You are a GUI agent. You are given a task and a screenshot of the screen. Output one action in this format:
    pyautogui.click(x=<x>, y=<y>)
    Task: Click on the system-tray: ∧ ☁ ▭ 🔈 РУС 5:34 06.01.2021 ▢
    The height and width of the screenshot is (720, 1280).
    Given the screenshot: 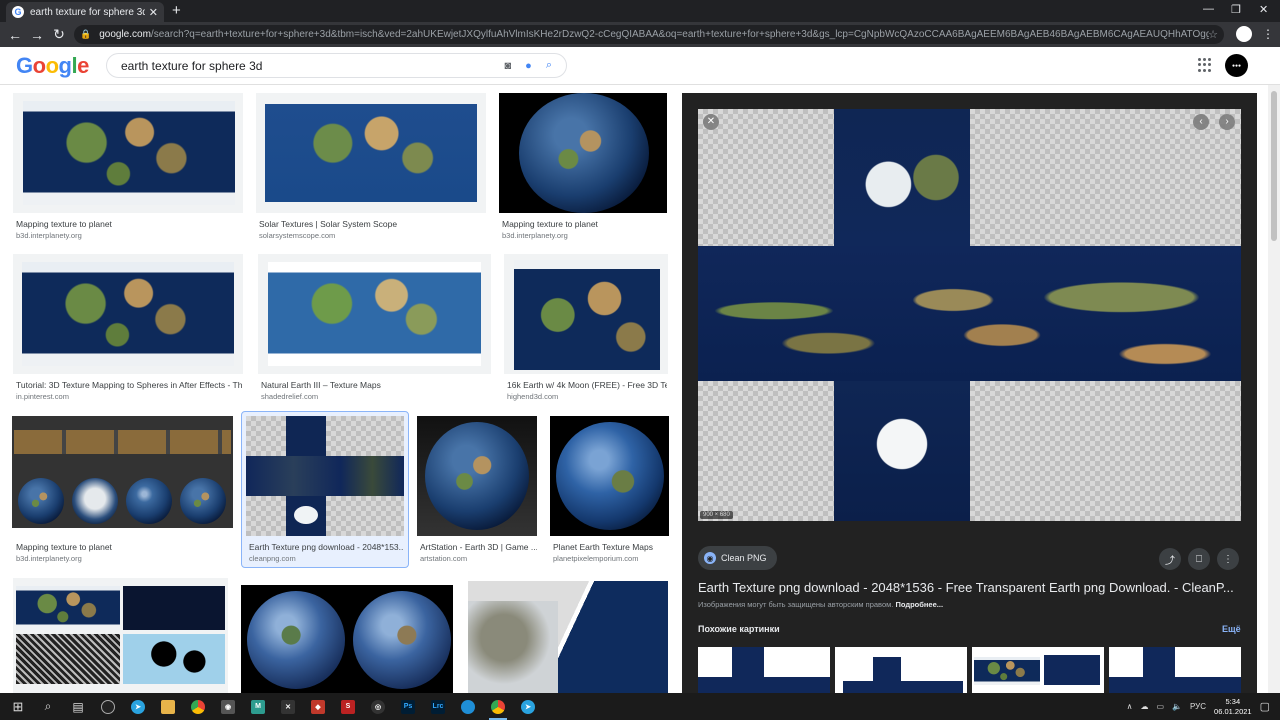 What is the action you would take?
    pyautogui.click(x=1203, y=706)
    